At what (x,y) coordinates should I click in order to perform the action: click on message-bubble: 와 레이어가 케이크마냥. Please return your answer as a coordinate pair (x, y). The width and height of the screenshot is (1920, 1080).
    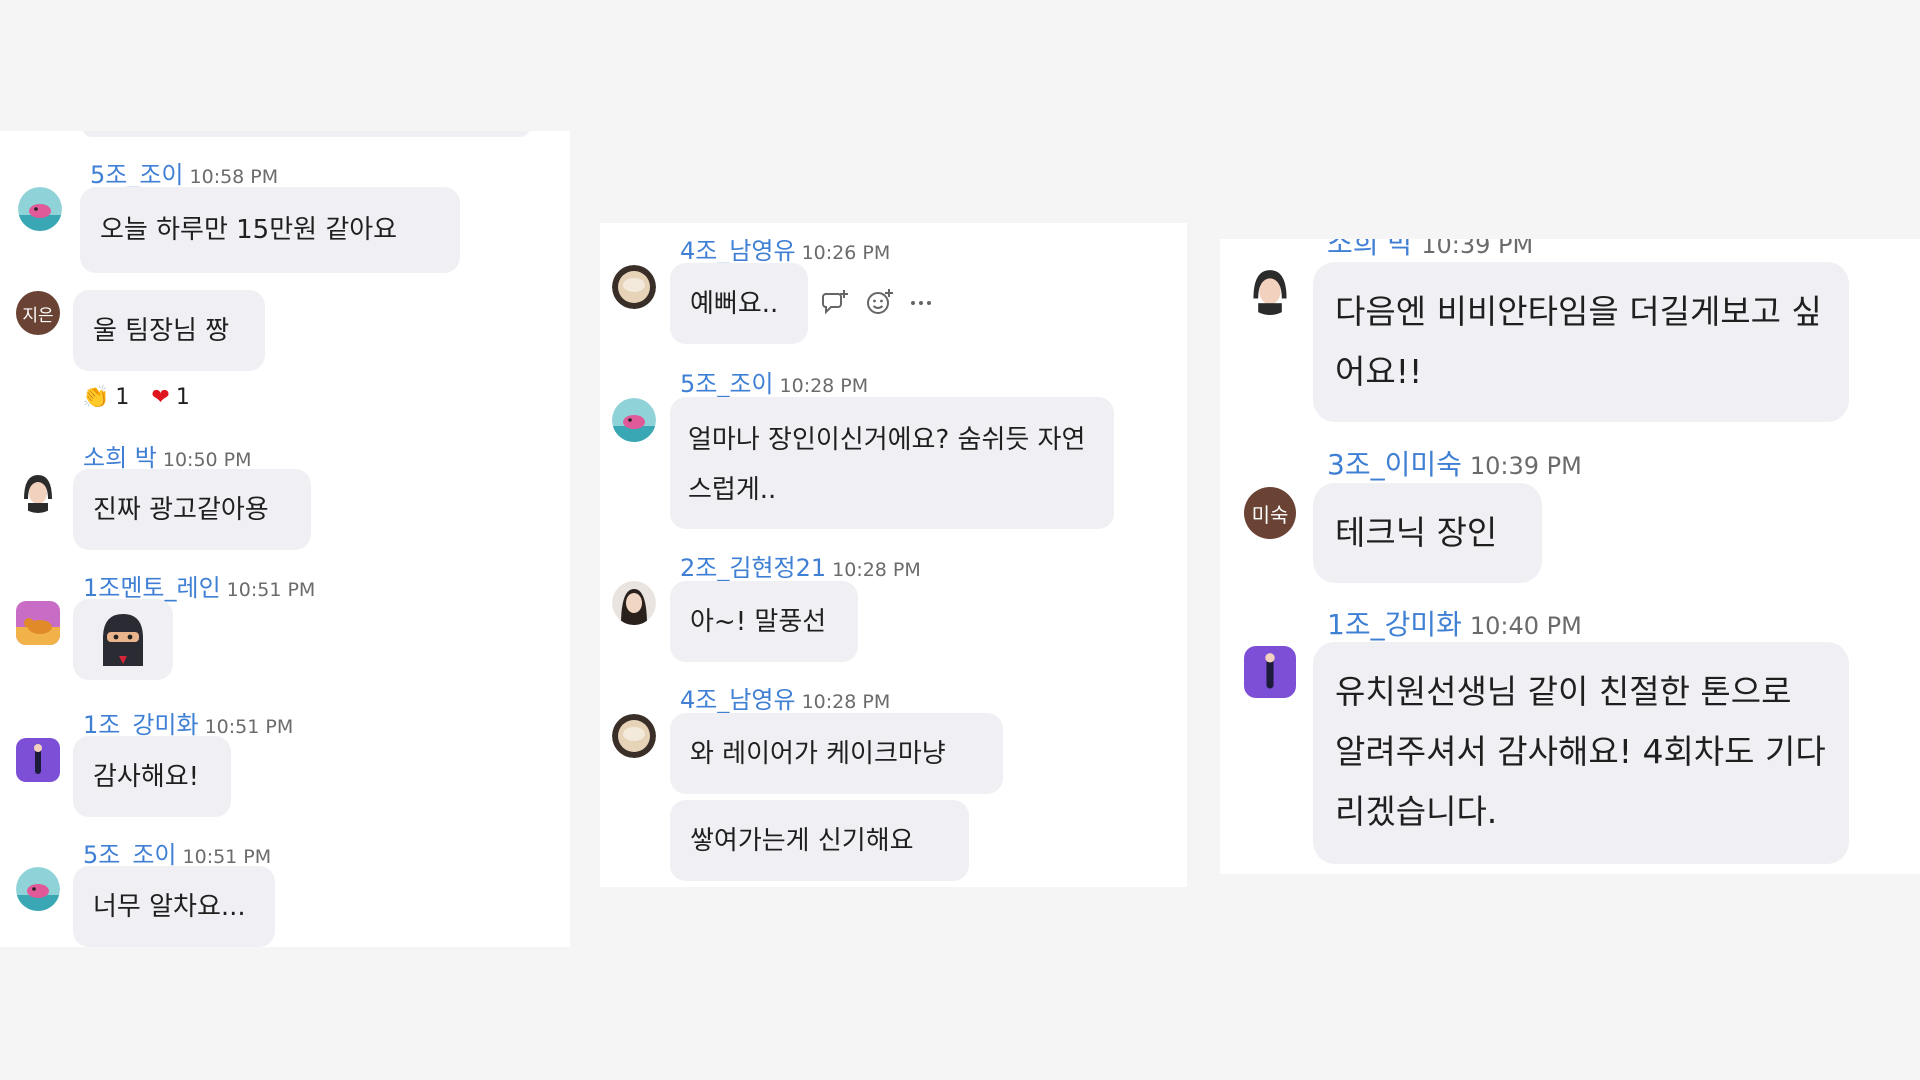
    Looking at the image, I should click on (836, 753).